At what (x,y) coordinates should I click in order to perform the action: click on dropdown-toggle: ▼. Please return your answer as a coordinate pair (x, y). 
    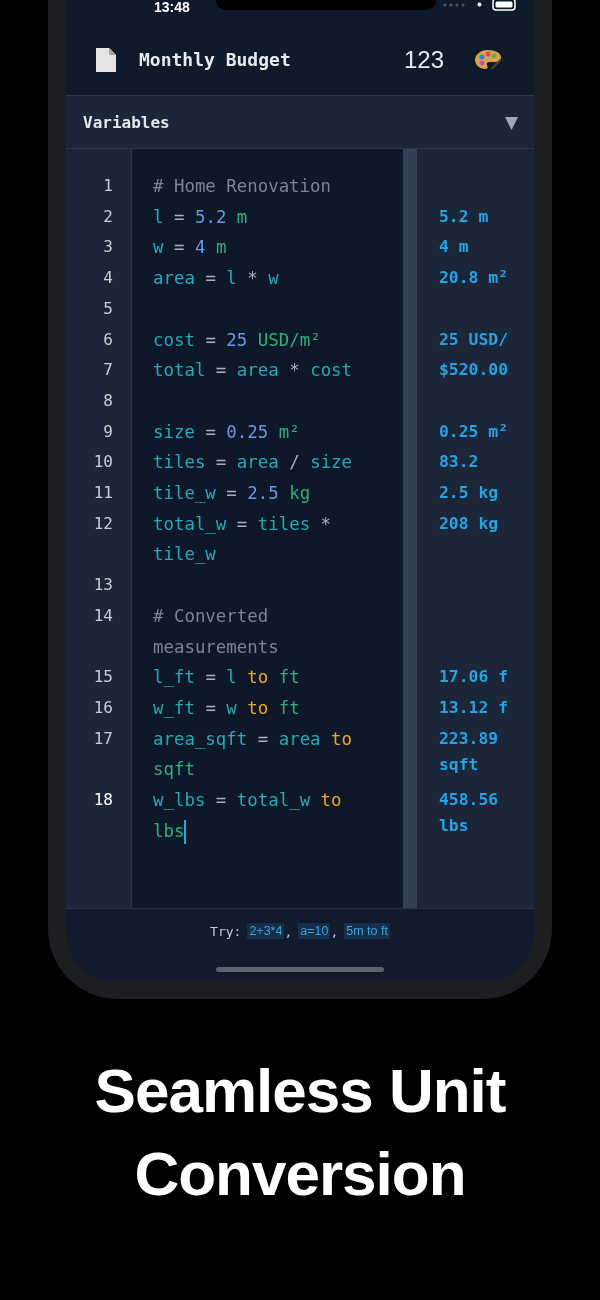
    Looking at the image, I should click on (511, 122).